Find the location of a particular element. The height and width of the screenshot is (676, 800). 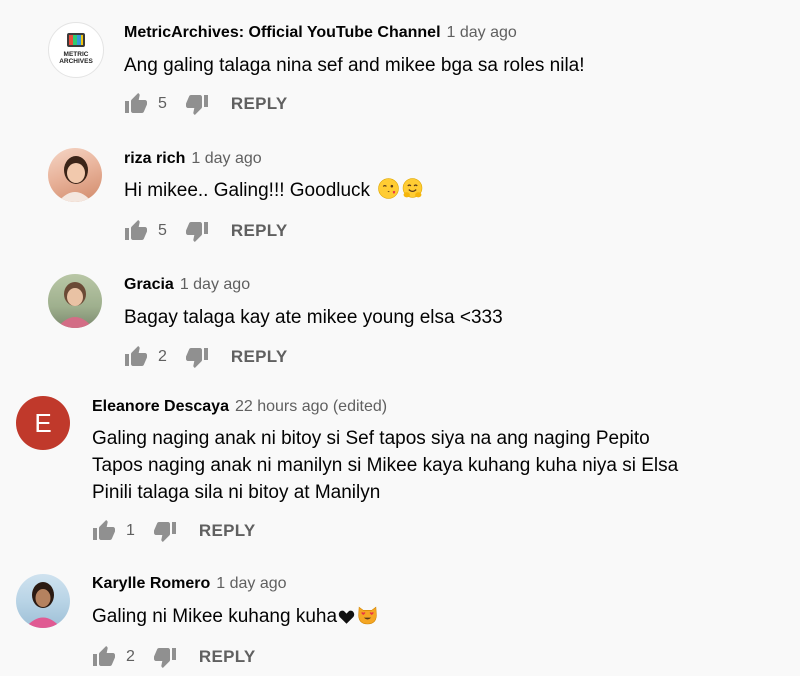

comment-header: Karylle Romero 1 day ago is located at coordinates (189, 584).